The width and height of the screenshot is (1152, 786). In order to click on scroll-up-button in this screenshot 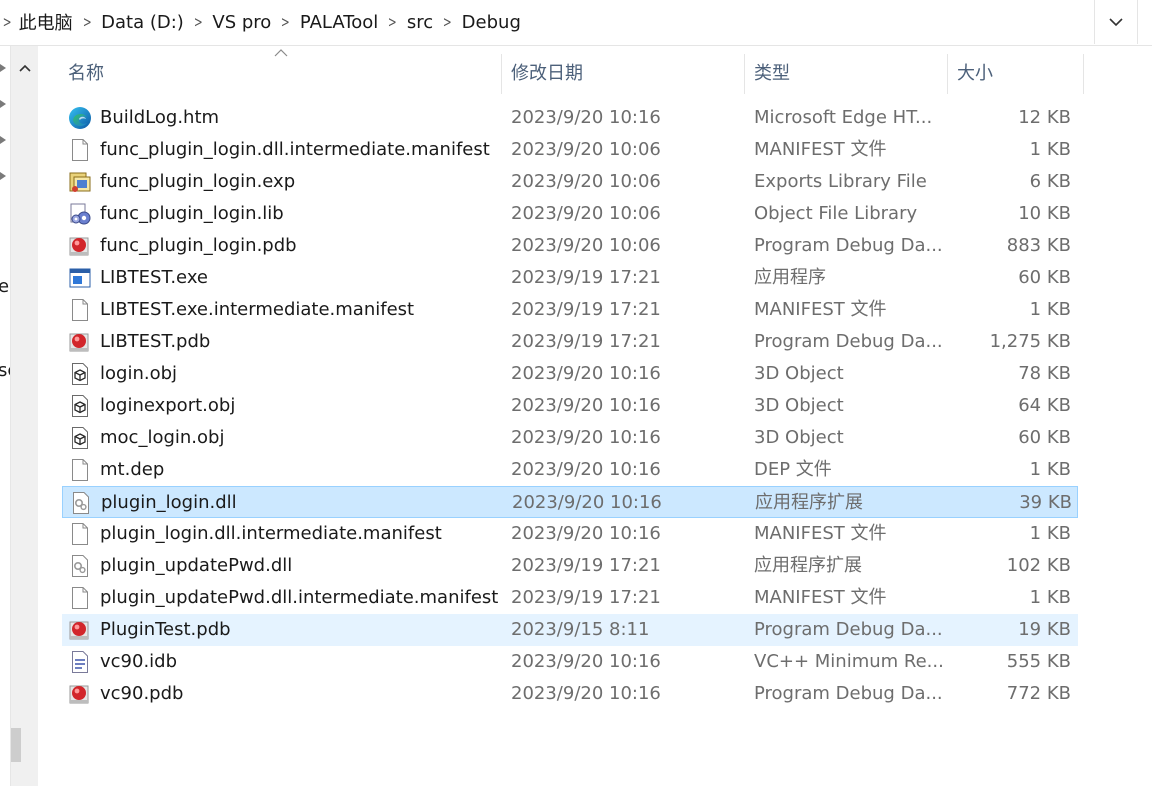, I will do `click(25, 68)`.